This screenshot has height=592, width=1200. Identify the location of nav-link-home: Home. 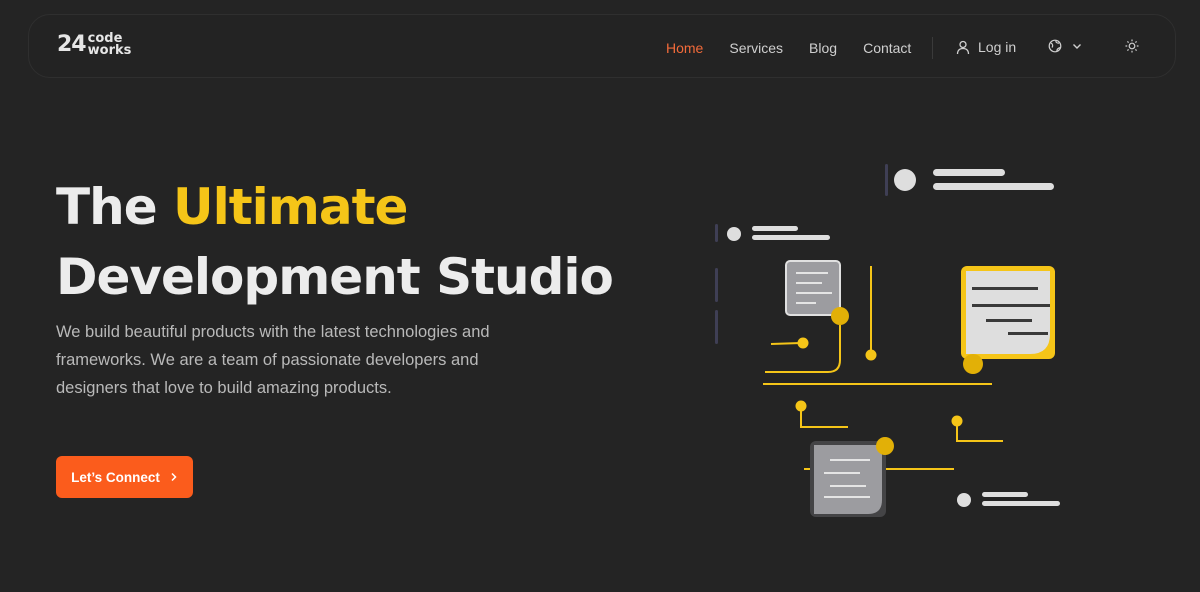
(684, 48).